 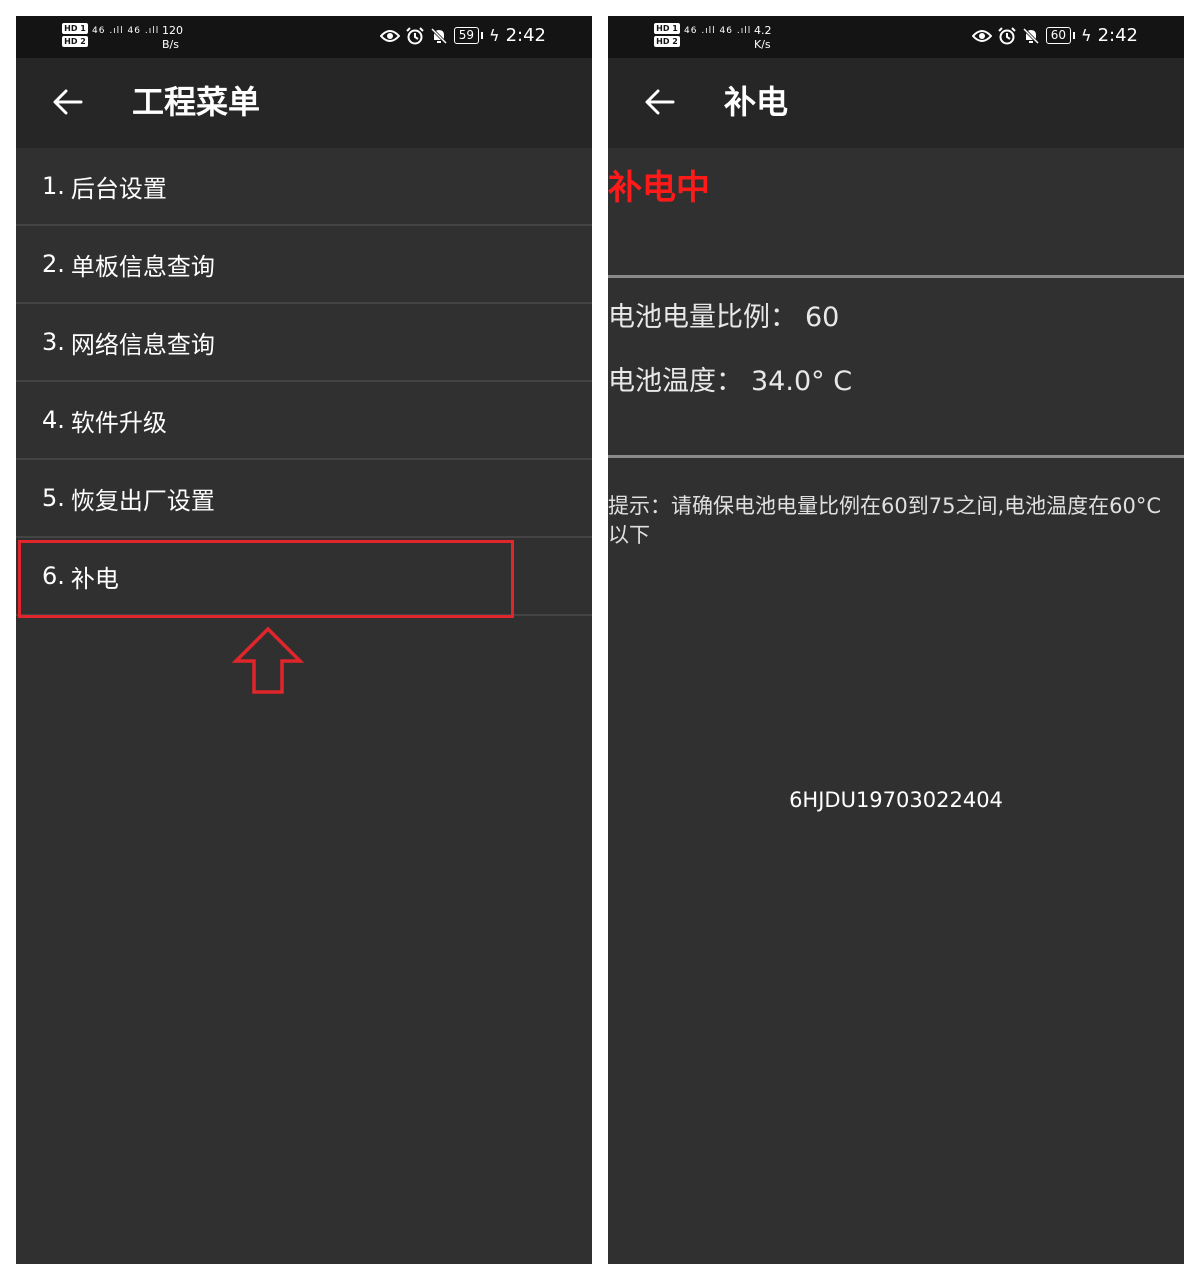 What do you see at coordinates (304, 421) in the screenshot?
I see `menu-item-software-upgrade: 4. 软件升级` at bounding box center [304, 421].